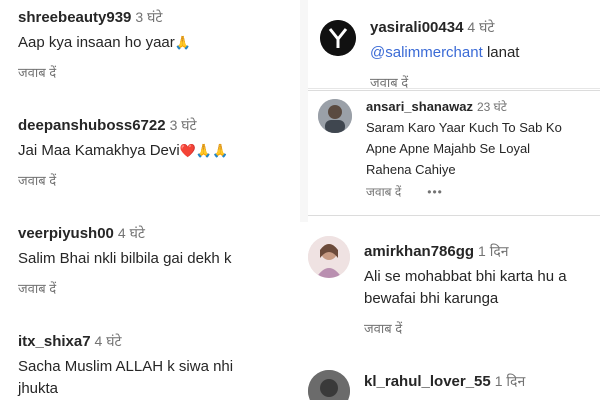  What do you see at coordinates (54, 341) in the screenshot?
I see `comment-username: itx_shixa7` at bounding box center [54, 341].